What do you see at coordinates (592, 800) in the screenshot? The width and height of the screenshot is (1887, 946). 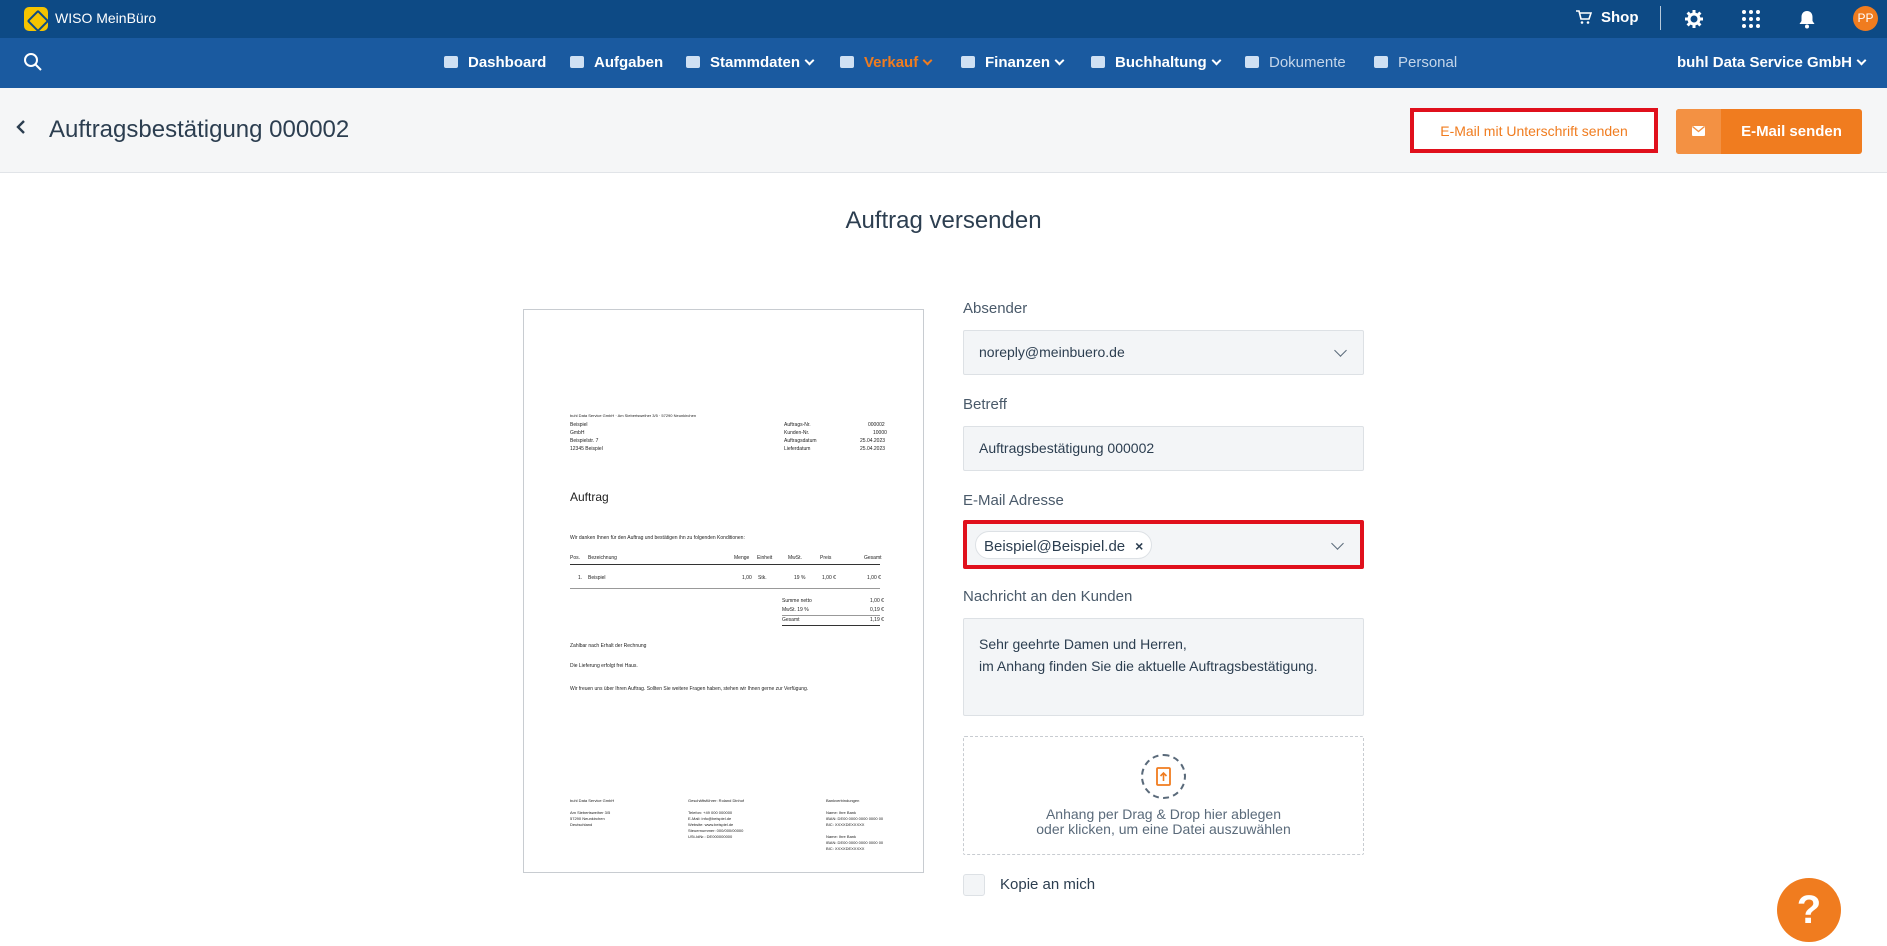 I see `preview-footer-line: buhl Data Service GmbH` at bounding box center [592, 800].